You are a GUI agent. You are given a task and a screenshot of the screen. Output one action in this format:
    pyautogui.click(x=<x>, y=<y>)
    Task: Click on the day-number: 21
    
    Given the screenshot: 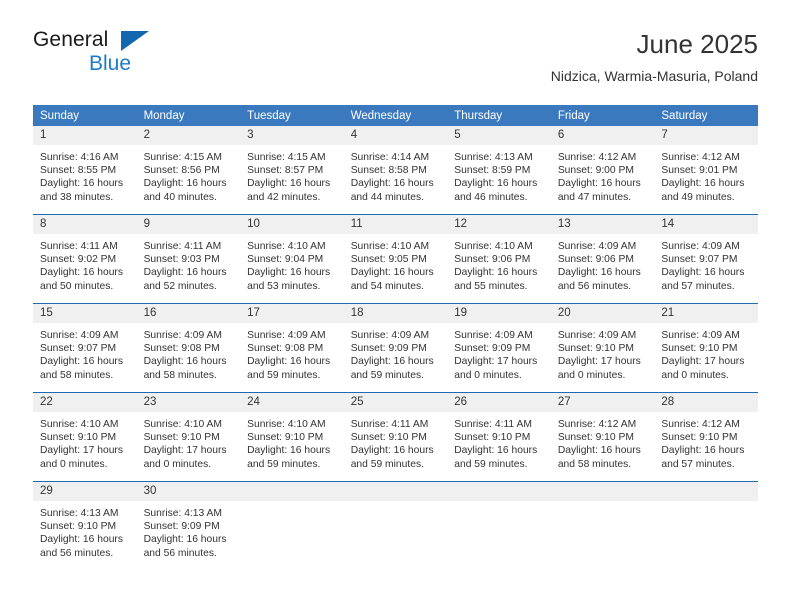 What is the action you would take?
    pyautogui.click(x=706, y=313)
    